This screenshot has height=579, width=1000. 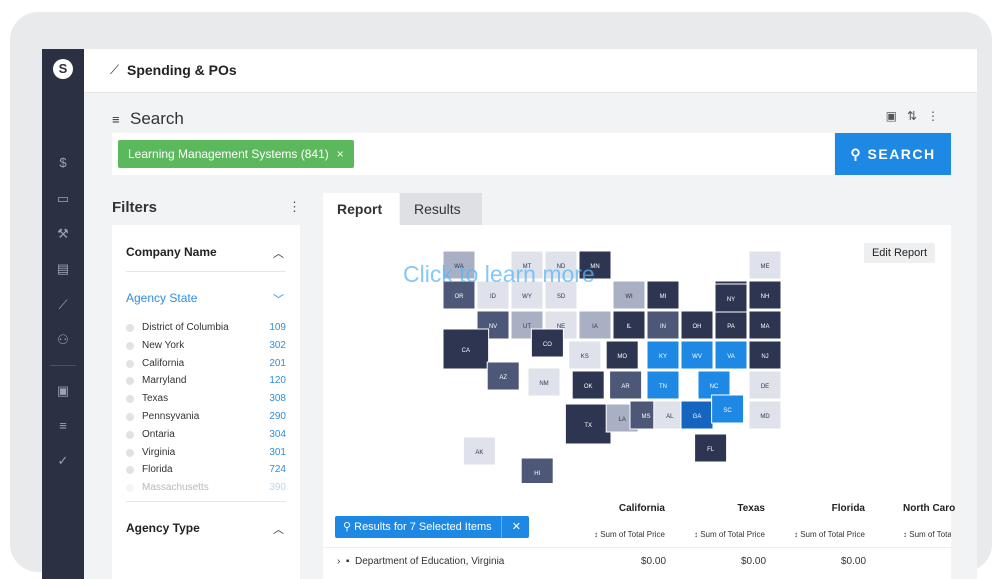 What do you see at coordinates (543, 384) in the screenshot?
I see `map-state-label: NM` at bounding box center [543, 384].